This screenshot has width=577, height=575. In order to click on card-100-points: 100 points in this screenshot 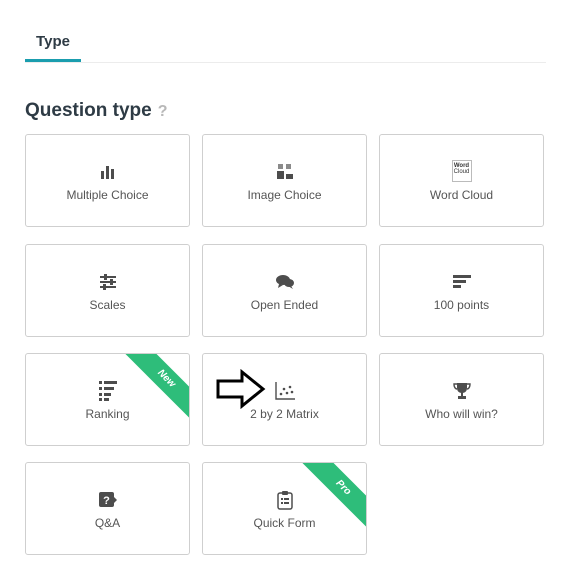, I will do `click(461, 290)`.